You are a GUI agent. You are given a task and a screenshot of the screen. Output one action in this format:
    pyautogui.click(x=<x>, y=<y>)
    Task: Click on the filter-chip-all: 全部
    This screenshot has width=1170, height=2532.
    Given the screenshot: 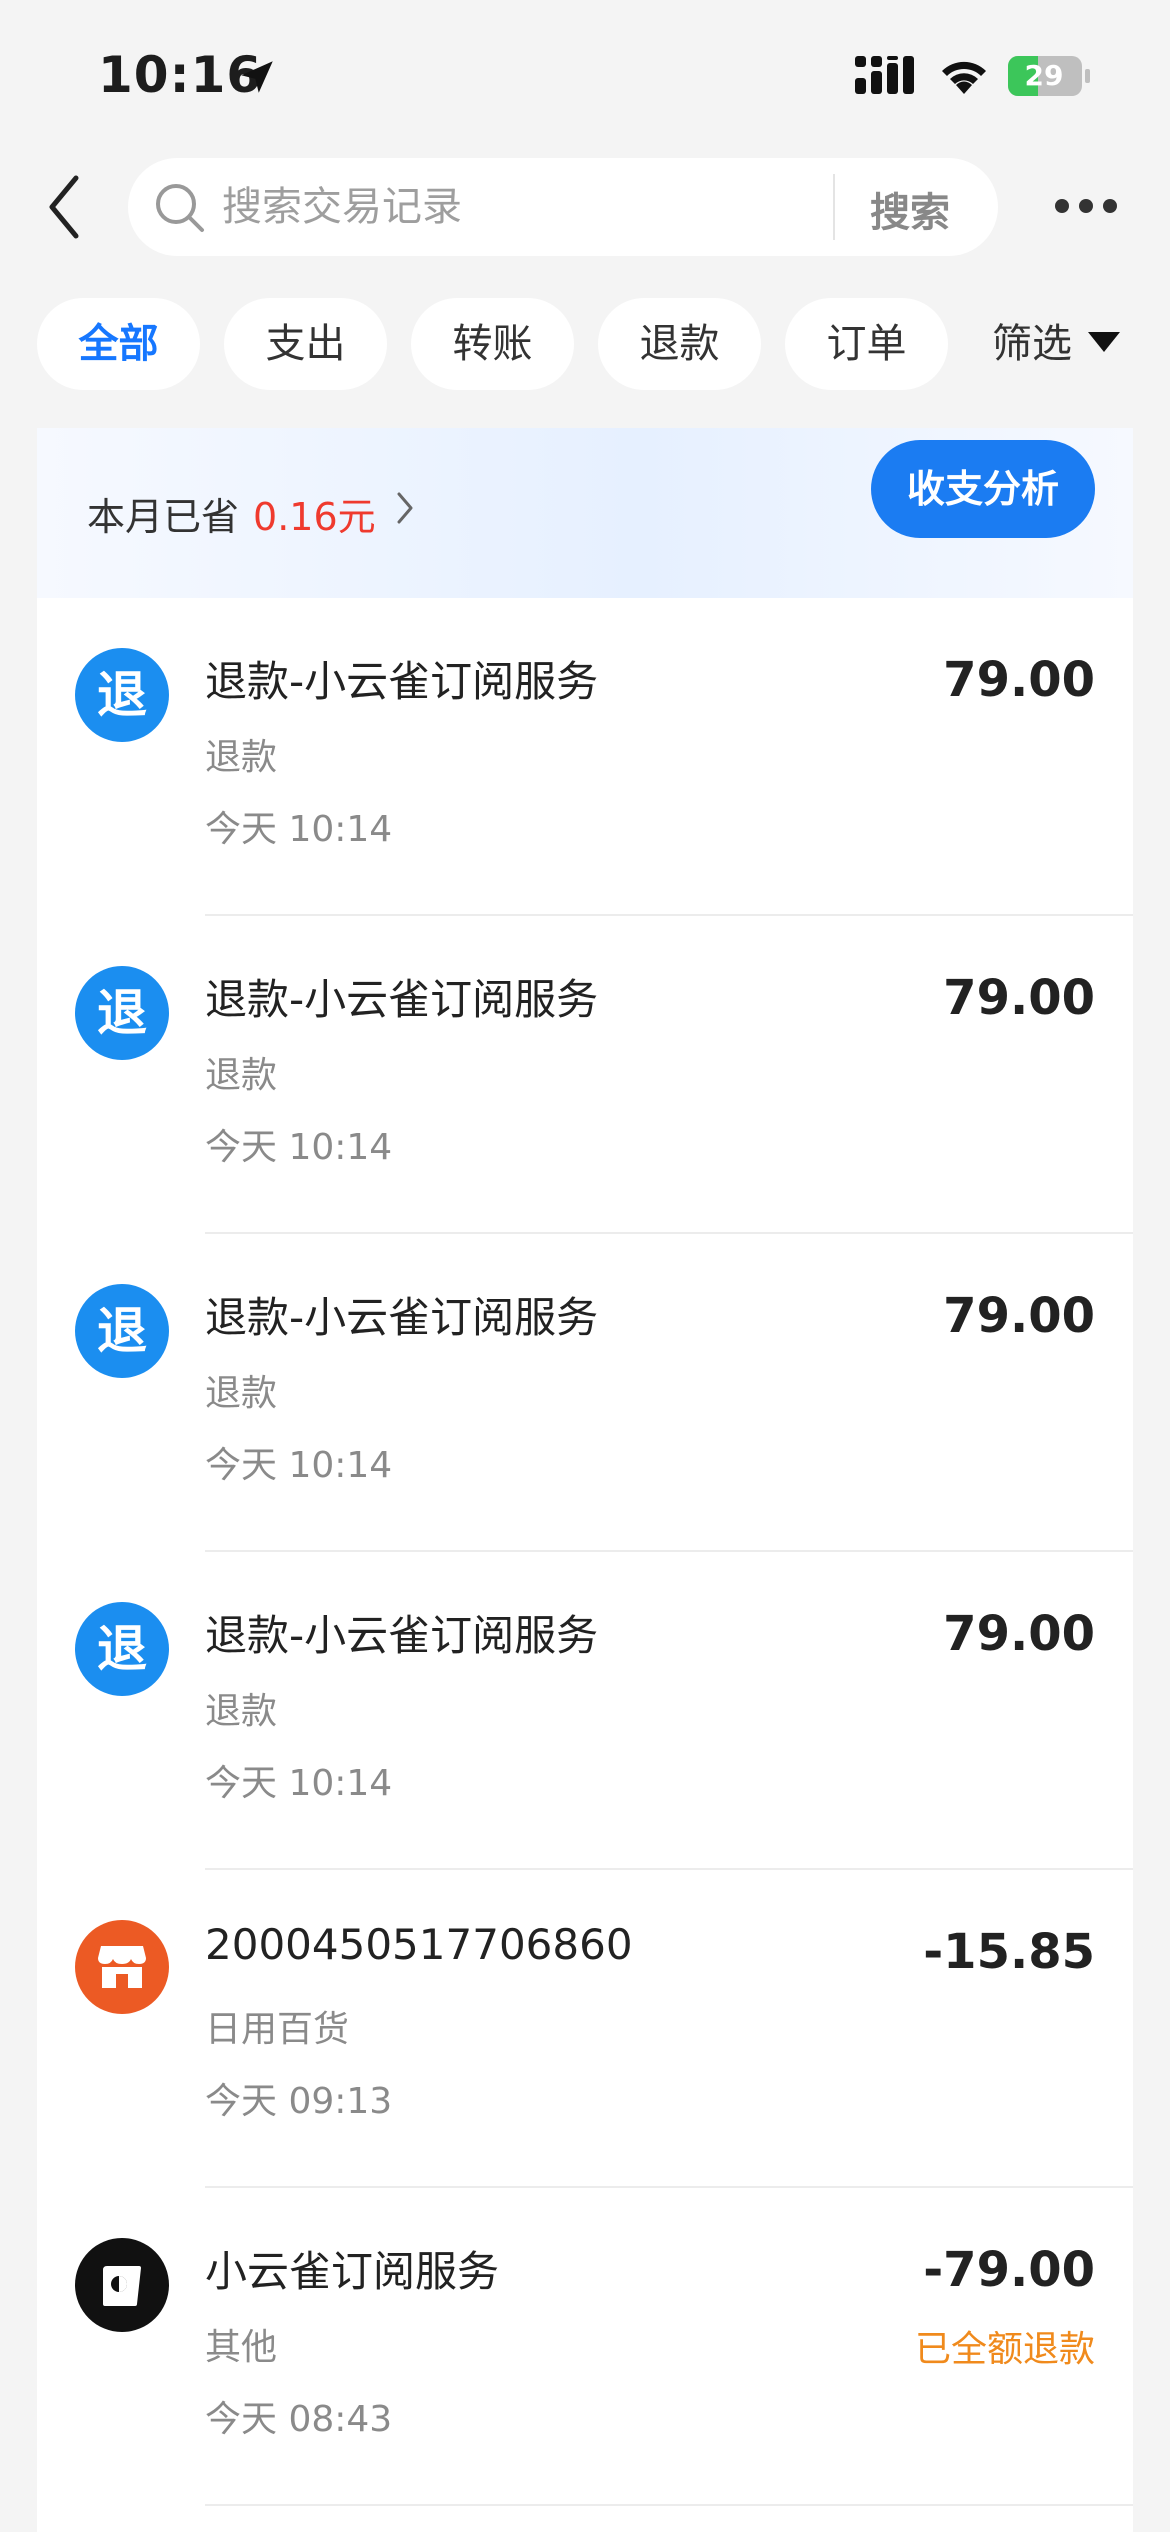 What is the action you would take?
    pyautogui.click(x=118, y=344)
    